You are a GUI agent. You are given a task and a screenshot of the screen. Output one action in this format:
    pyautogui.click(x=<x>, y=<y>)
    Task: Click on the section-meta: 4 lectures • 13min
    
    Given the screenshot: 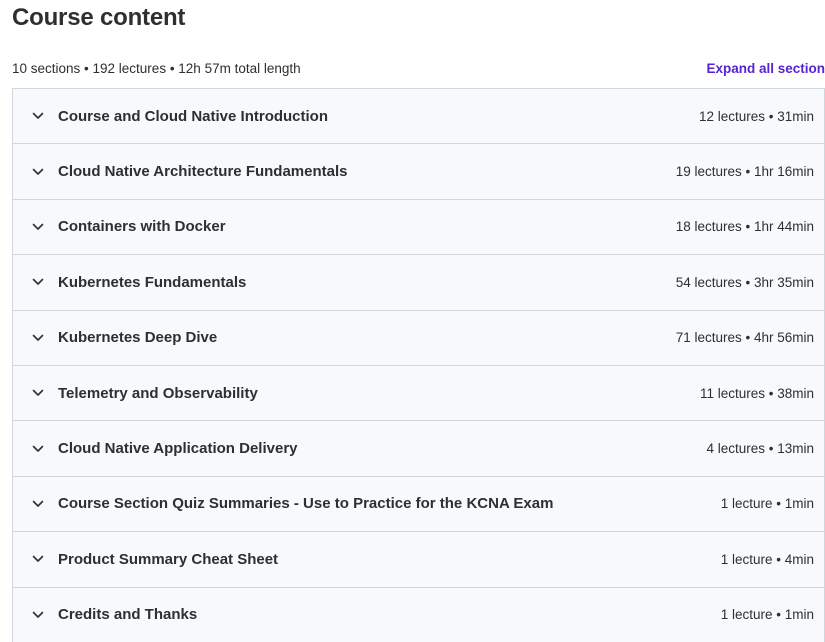 What is the action you would take?
    pyautogui.click(x=760, y=449)
    